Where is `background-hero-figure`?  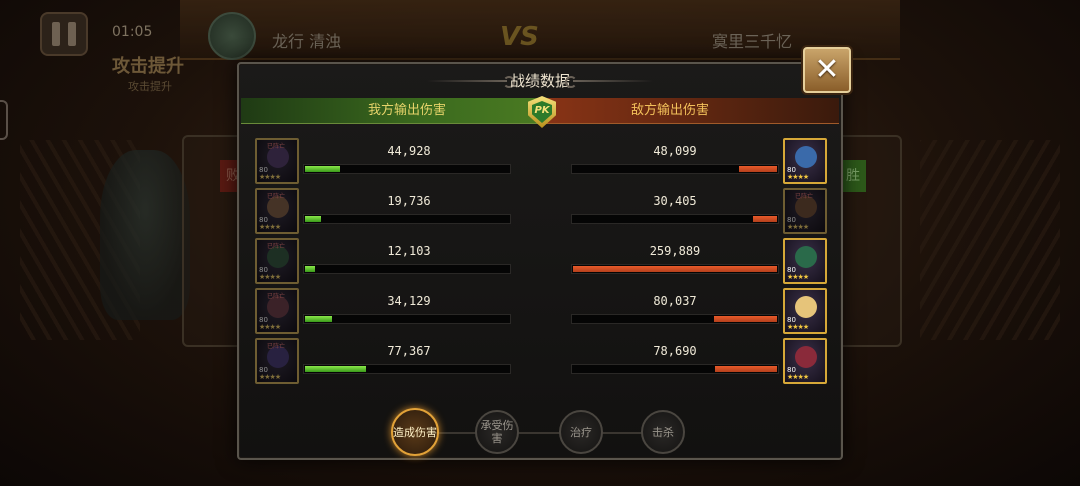
background-hero-figure is located at coordinates (145, 235).